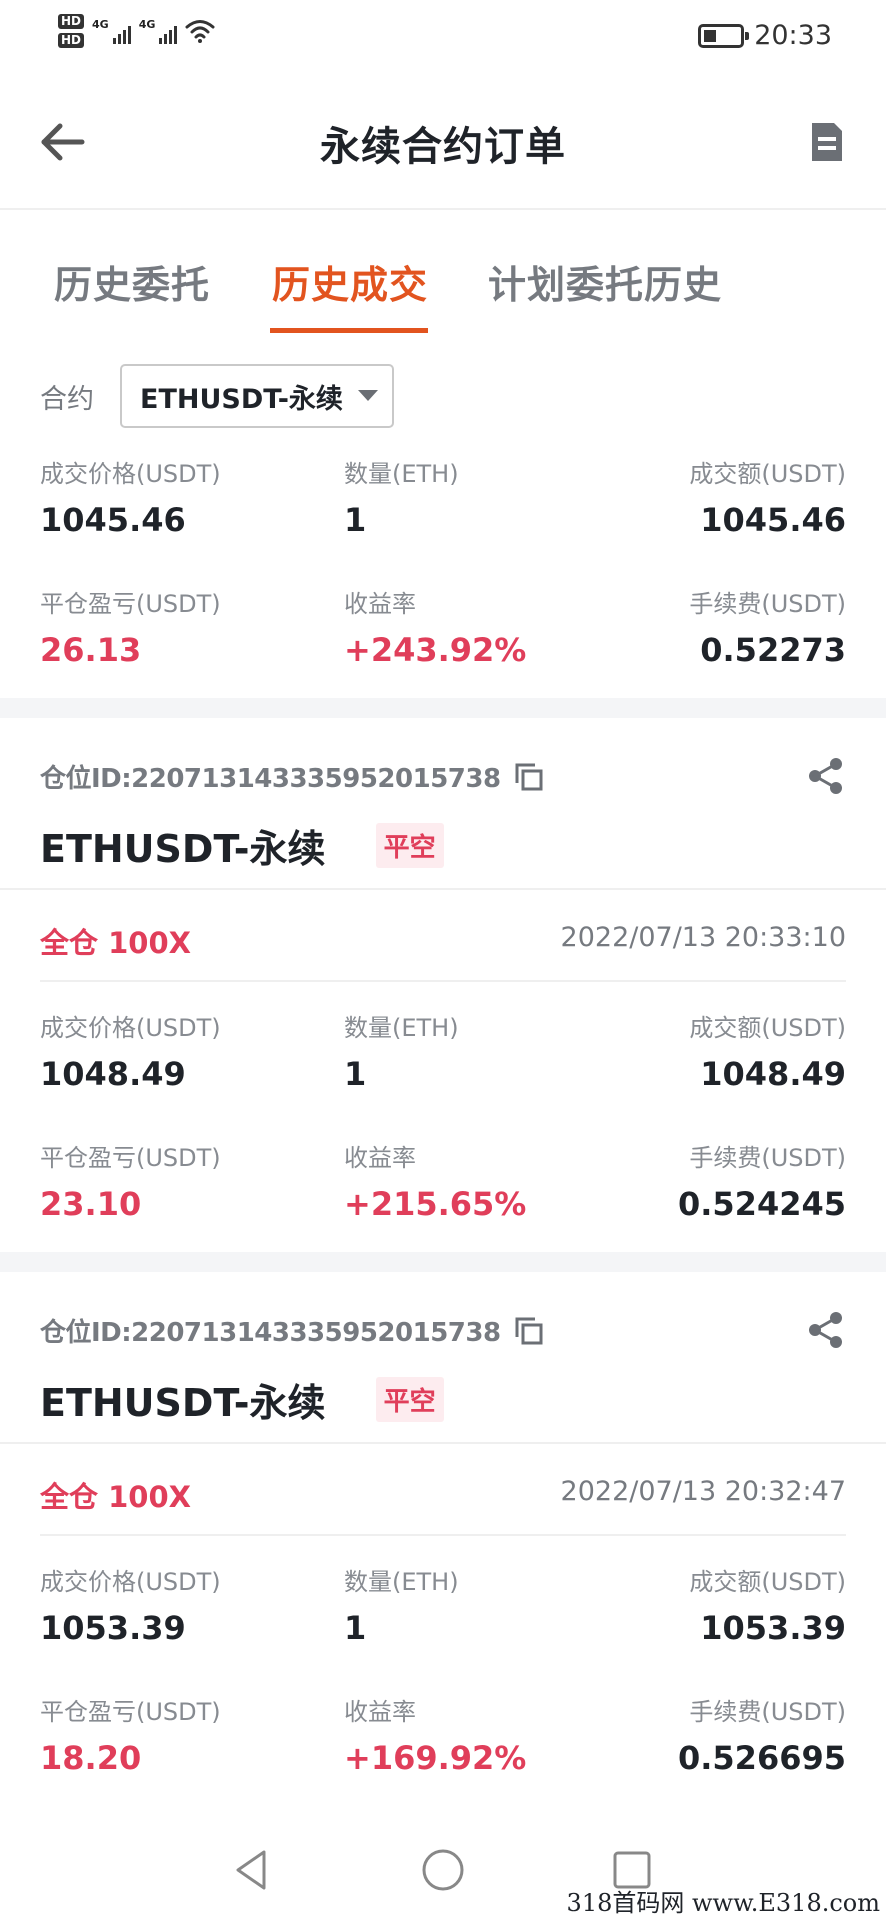  I want to click on tab-plan-order-history: 计划委托历史, so click(605, 281).